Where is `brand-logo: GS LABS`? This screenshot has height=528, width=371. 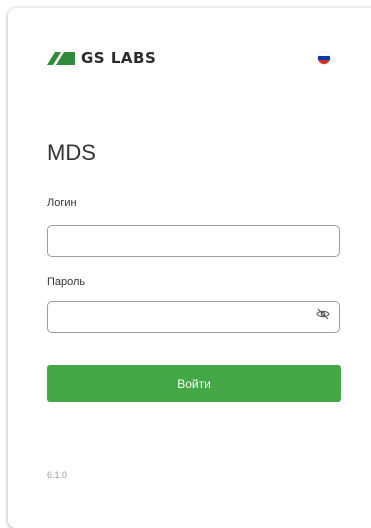
brand-logo: GS LABS is located at coordinates (101, 58).